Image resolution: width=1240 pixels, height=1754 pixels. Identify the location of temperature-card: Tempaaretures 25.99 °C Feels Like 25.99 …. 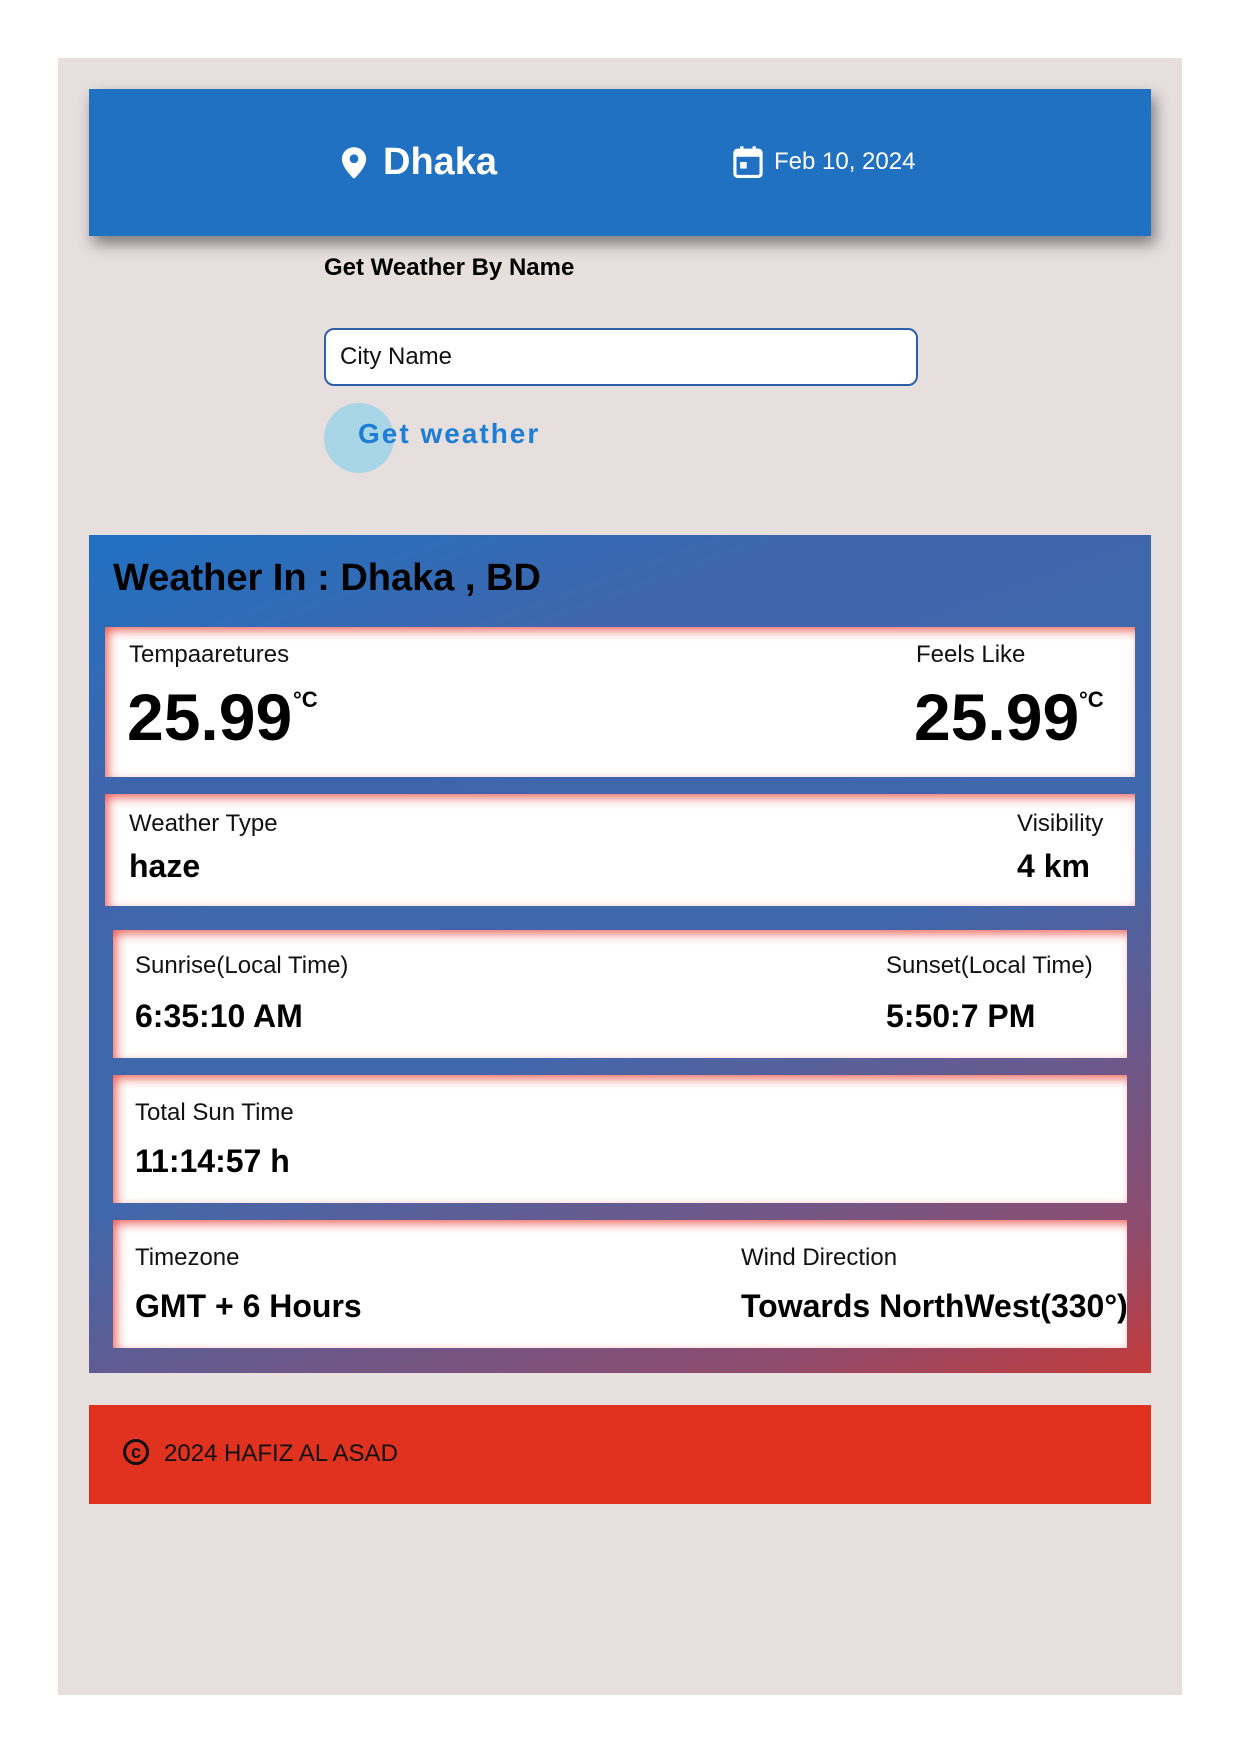
(620, 702).